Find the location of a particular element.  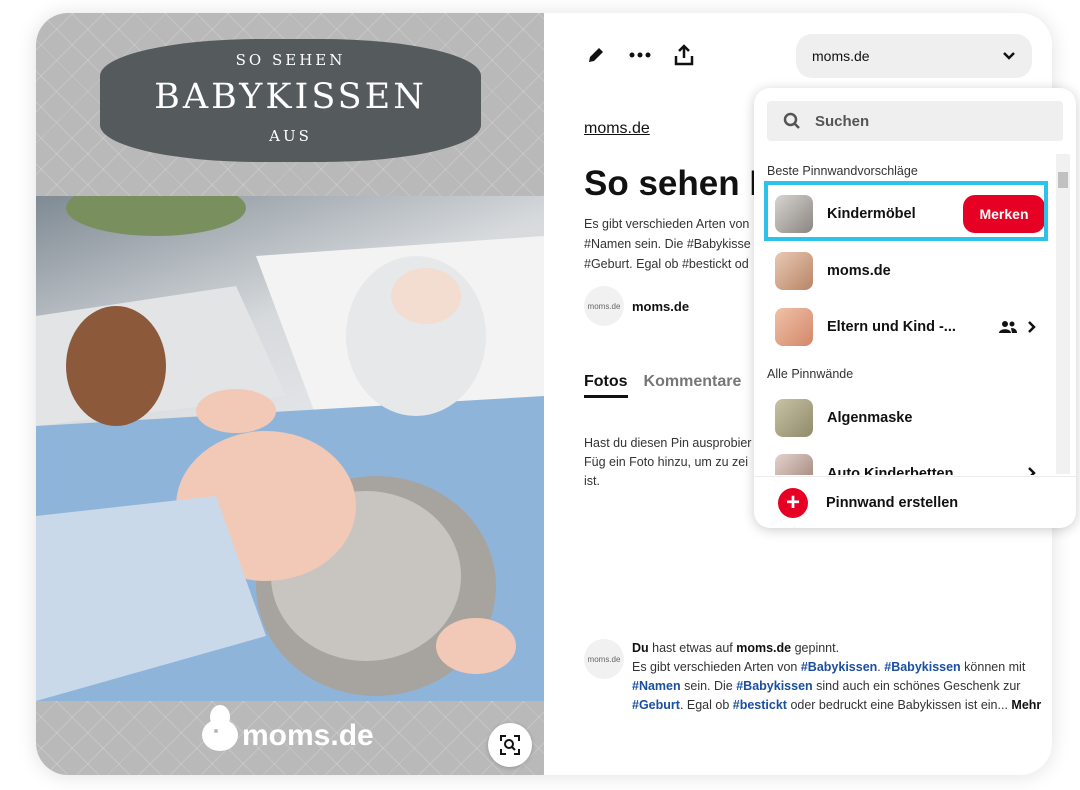

title-banner: SO SEHEN BABYKISSEN AUS is located at coordinates (290, 100).